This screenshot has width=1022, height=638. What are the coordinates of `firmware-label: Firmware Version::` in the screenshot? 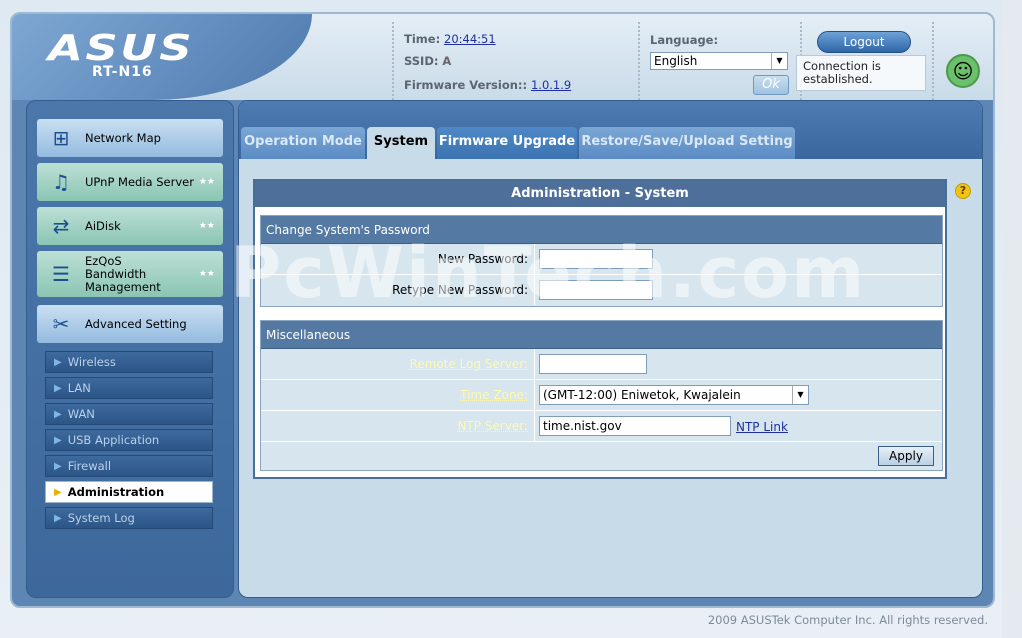 It's located at (466, 85).